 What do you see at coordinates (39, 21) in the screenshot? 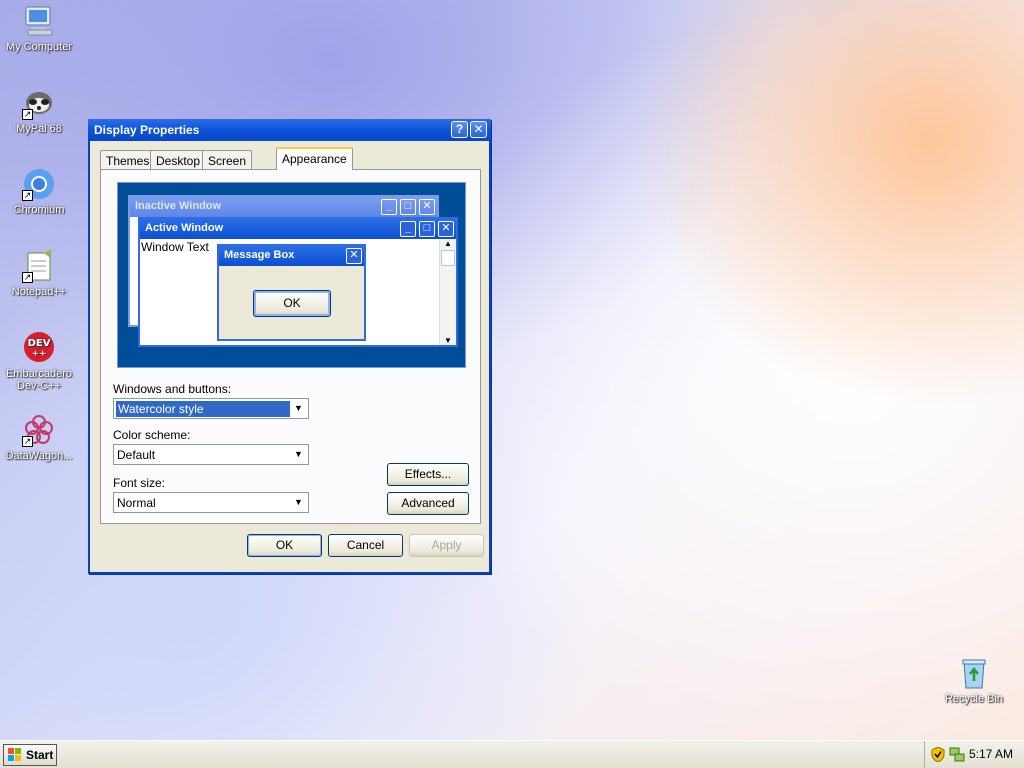
I see `computer-icon` at bounding box center [39, 21].